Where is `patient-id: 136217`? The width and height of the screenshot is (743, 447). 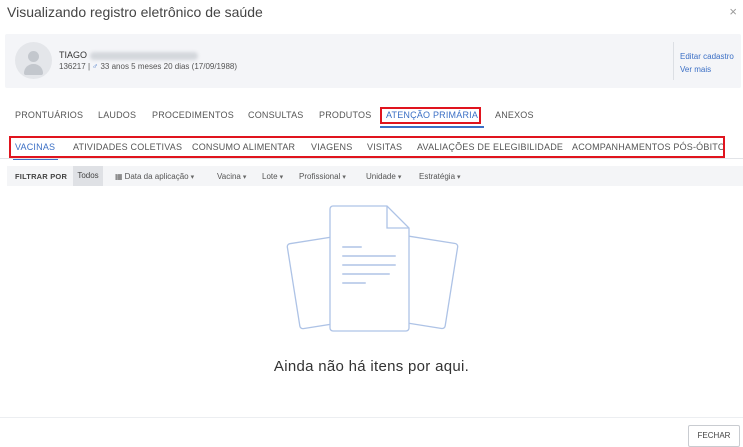 patient-id: 136217 is located at coordinates (72, 66).